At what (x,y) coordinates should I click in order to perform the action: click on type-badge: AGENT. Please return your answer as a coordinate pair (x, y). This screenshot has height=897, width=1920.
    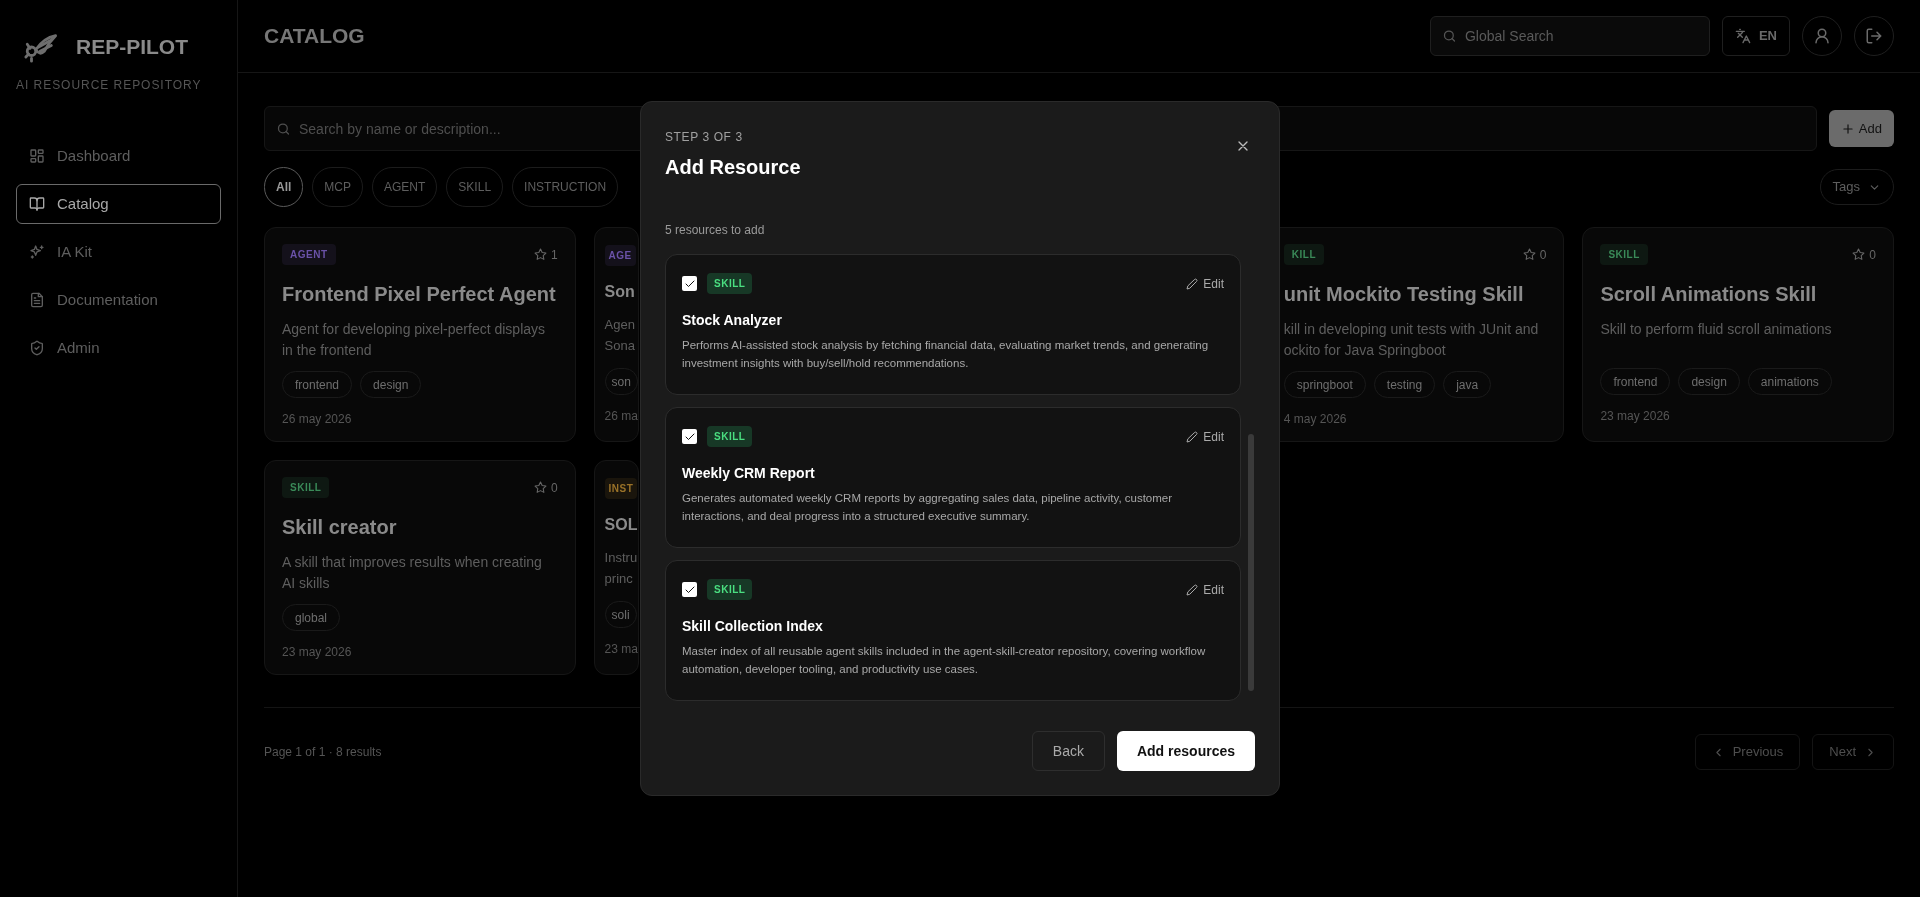
    Looking at the image, I should click on (309, 254).